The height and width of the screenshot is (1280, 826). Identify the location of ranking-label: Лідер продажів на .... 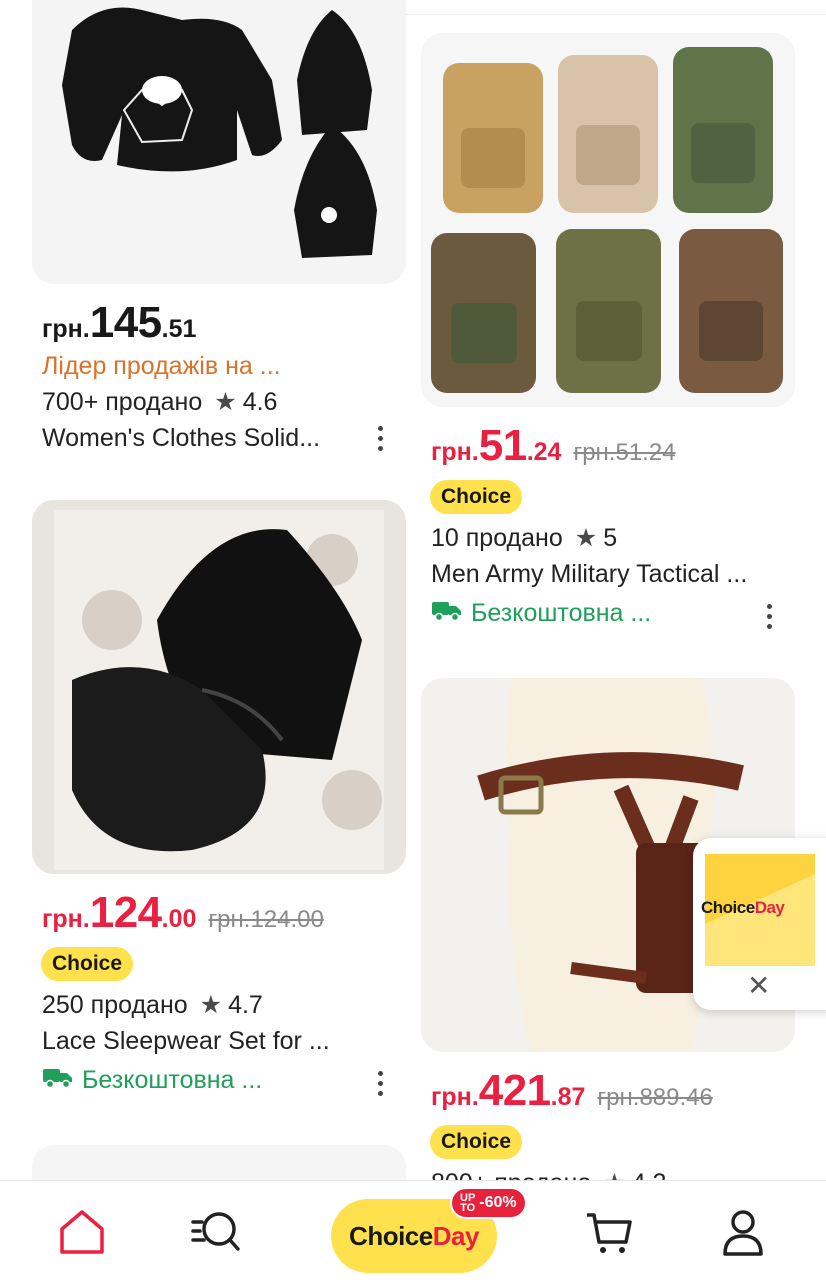
(161, 366).